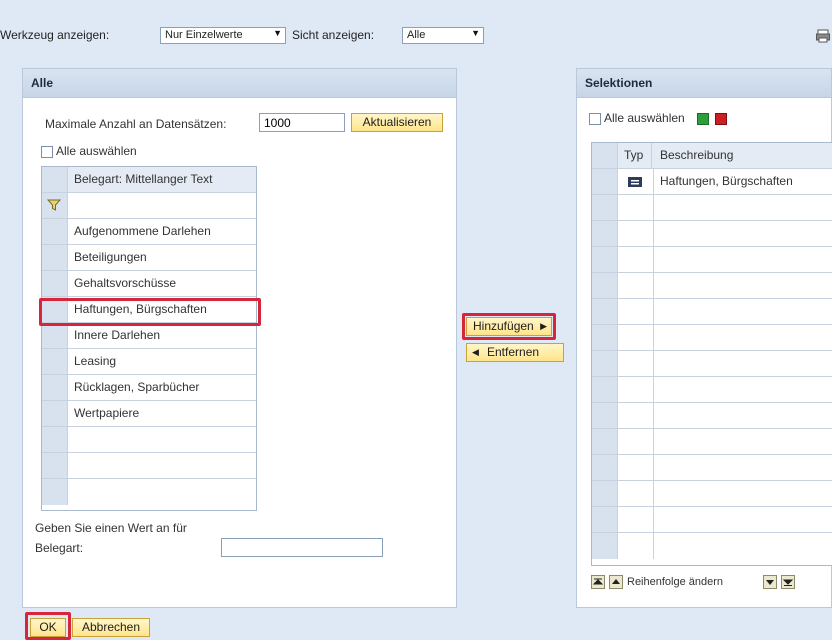  I want to click on chevron-down-icon: ▼, so click(277, 33).